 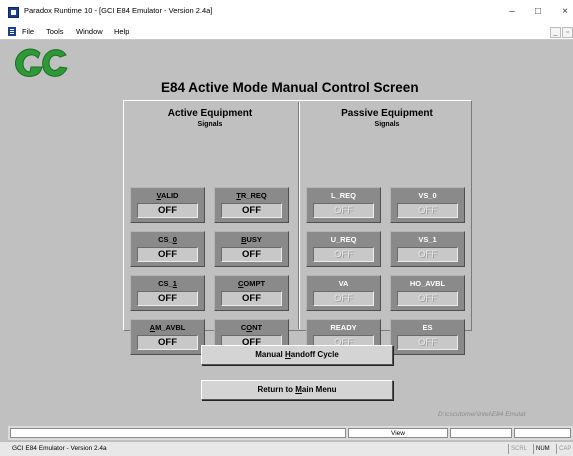 I want to click on signal-label: READY, so click(x=343, y=327).